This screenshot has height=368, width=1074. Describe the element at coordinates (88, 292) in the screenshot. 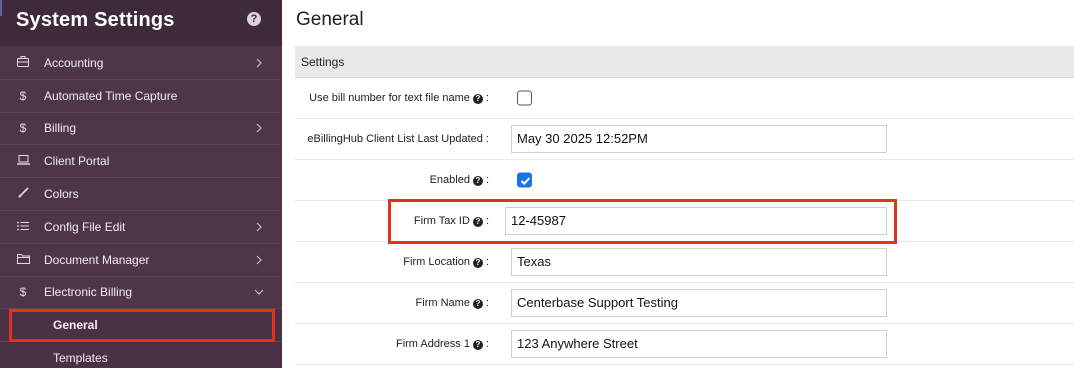

I see `sidebar-item-label: Electronic Billing` at that location.